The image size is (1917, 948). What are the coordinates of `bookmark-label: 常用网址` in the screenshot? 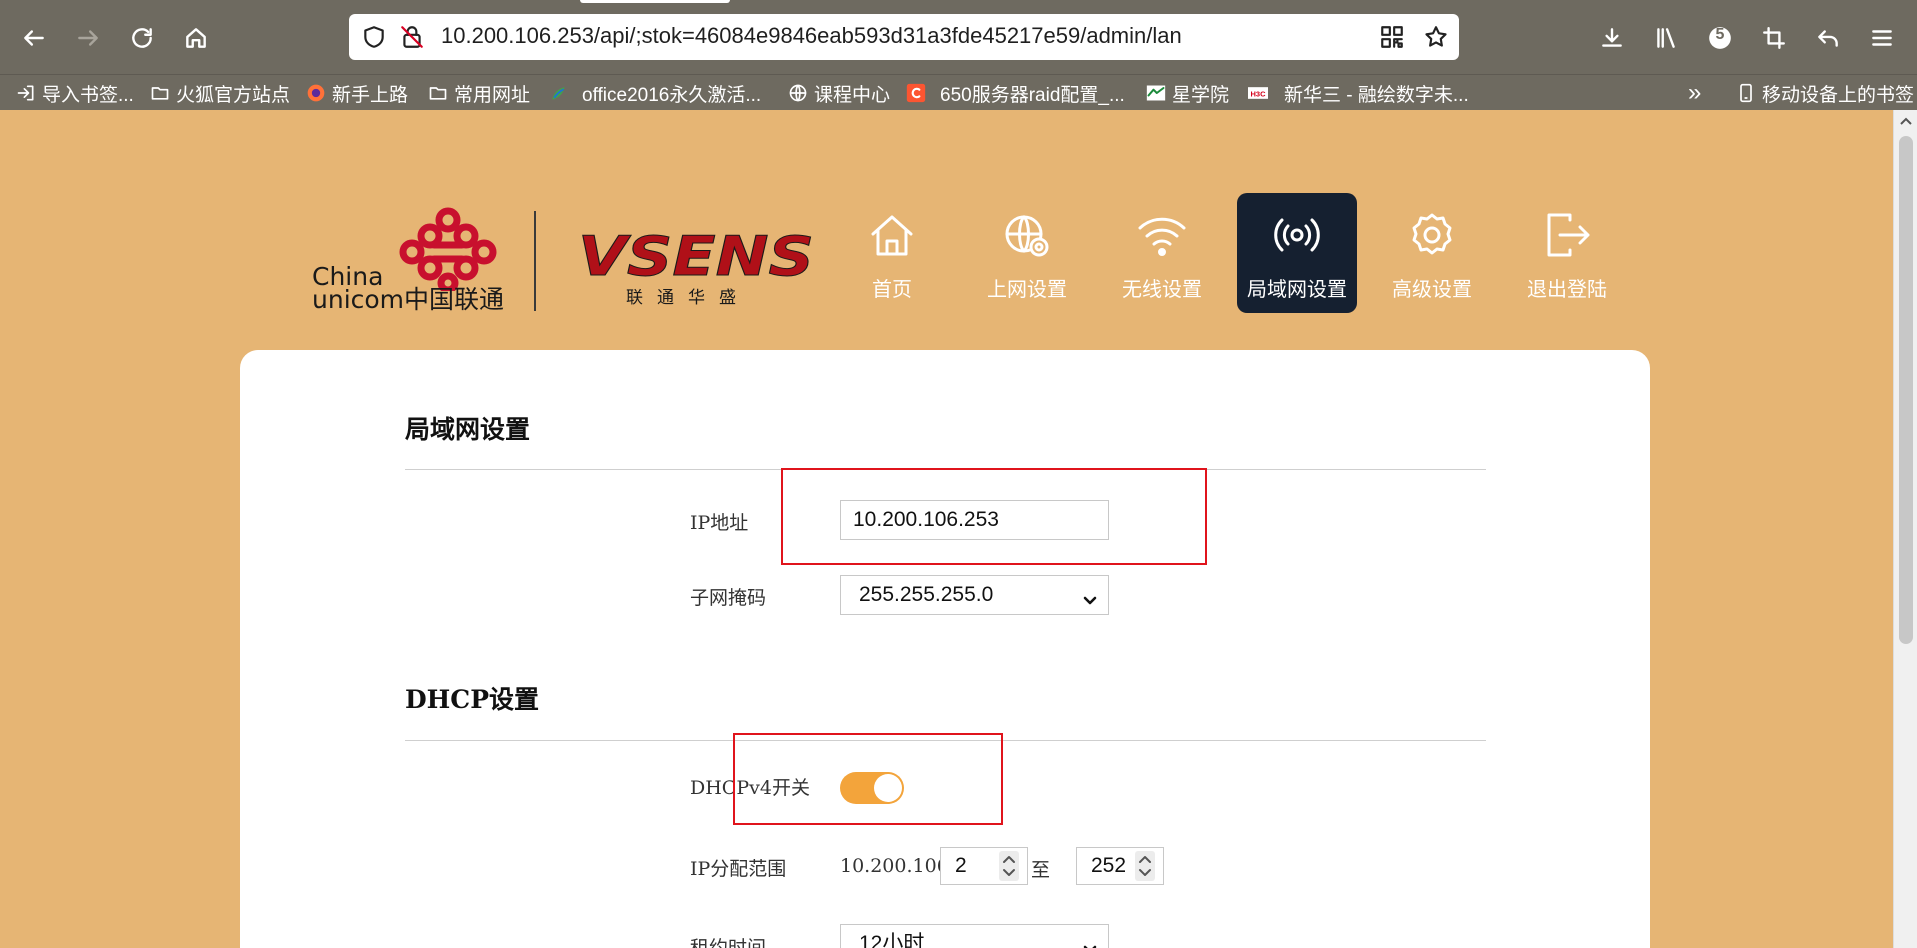 It's located at (492, 95).